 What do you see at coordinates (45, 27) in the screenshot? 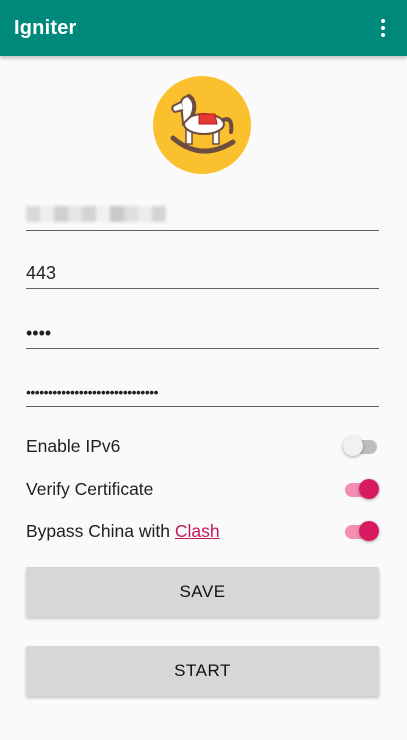
I see `app-title: Igniter` at bounding box center [45, 27].